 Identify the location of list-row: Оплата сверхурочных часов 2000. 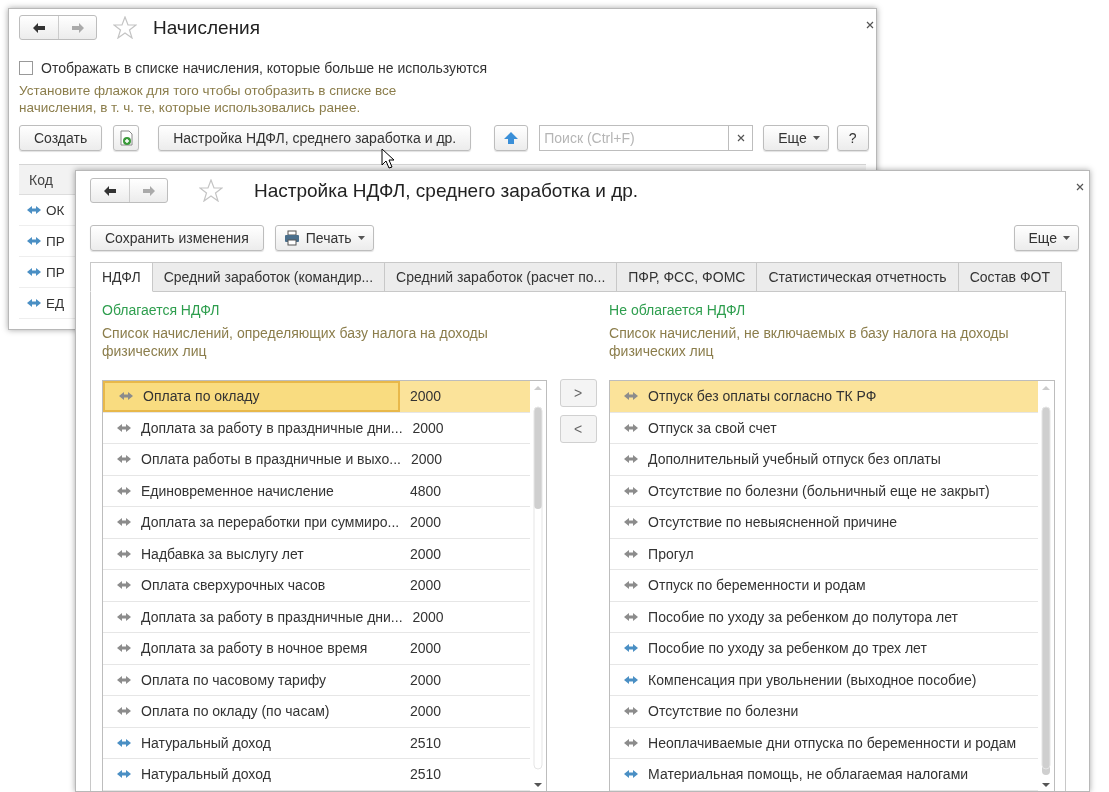
(316, 586).